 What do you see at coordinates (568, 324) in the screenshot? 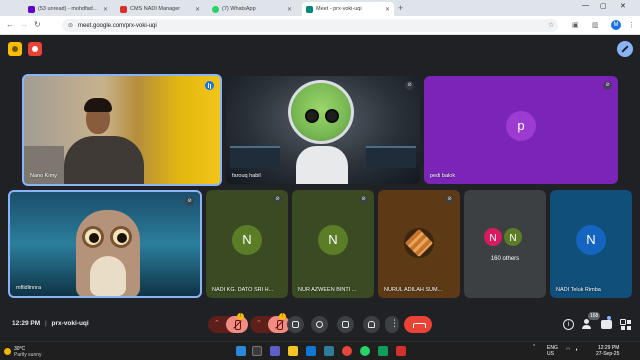
I see `meeting-details-icon: i` at bounding box center [568, 324].